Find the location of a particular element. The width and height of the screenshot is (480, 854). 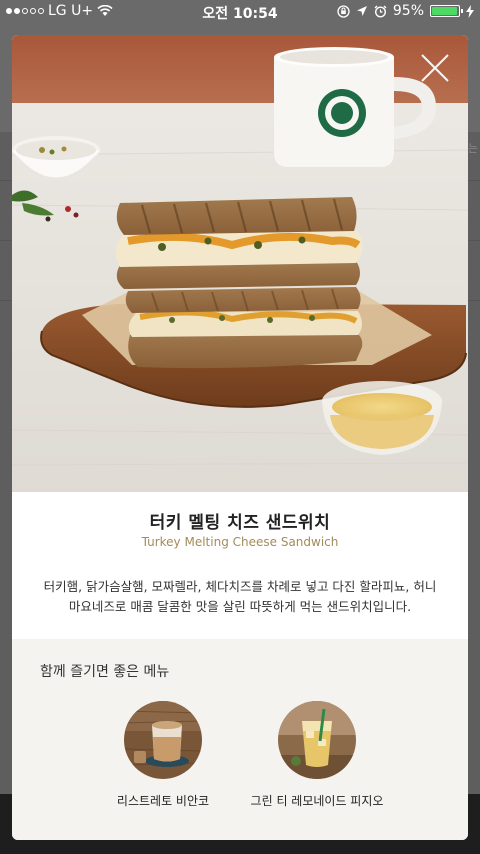

ristretto-bianco-photo is located at coordinates (163, 740).